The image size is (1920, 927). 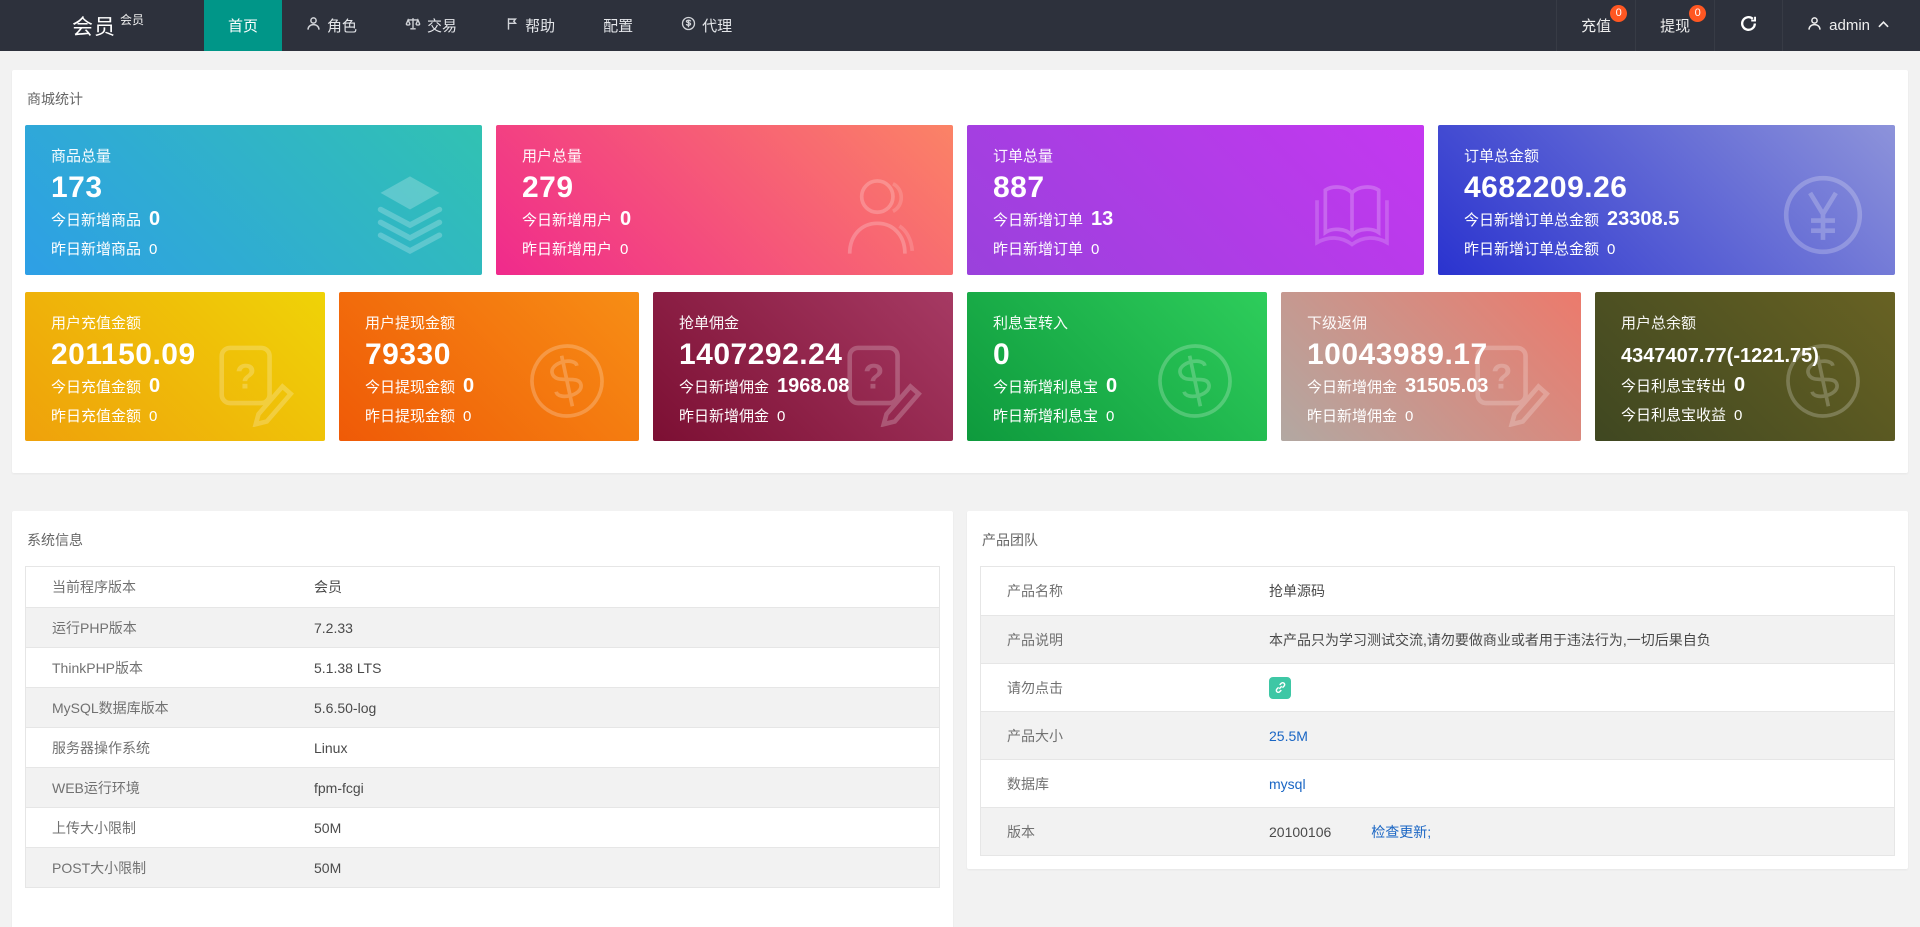 What do you see at coordinates (410, 215) in the screenshot?
I see `layers-icon` at bounding box center [410, 215].